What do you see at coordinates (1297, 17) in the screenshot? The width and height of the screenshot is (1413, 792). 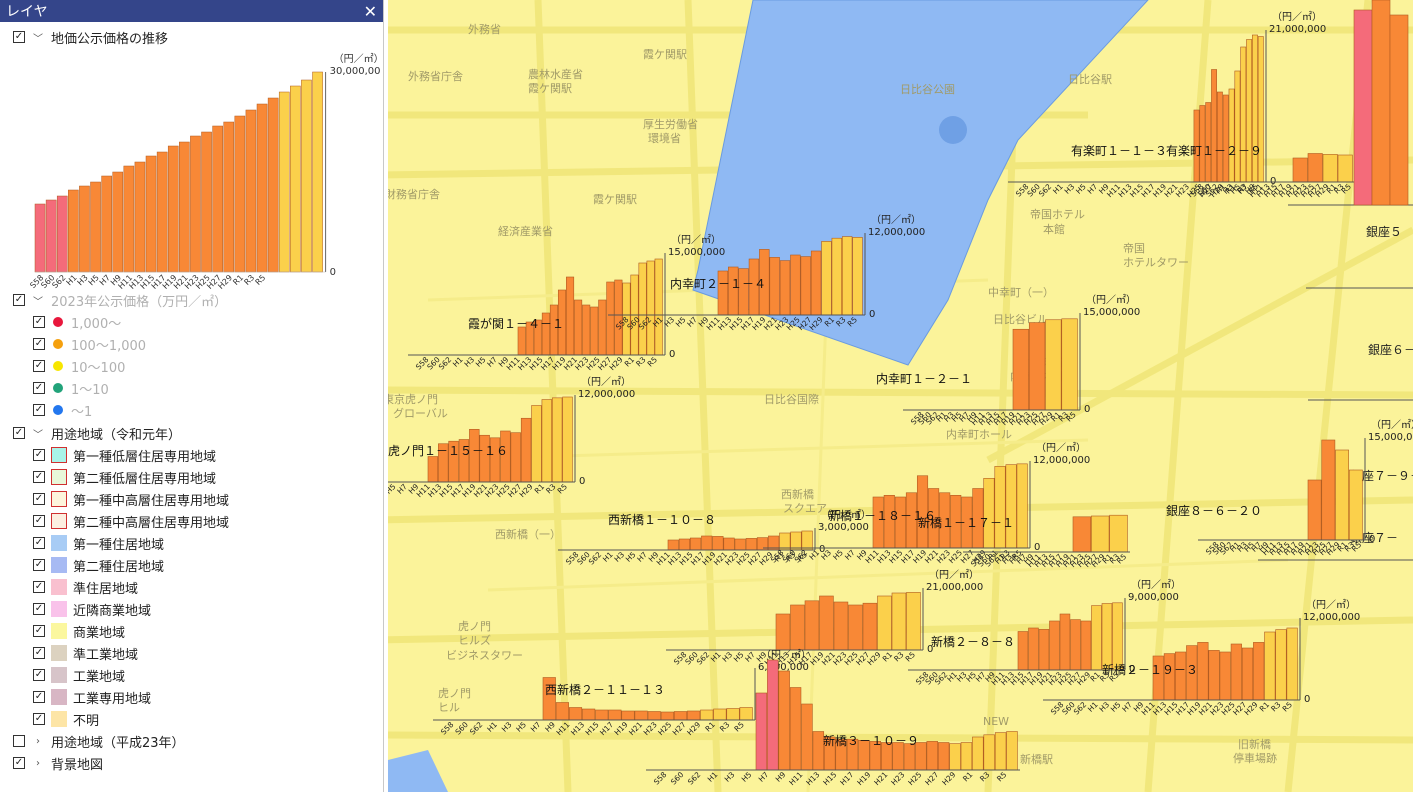 I see `chart-unit: （円／㎡）` at bounding box center [1297, 17].